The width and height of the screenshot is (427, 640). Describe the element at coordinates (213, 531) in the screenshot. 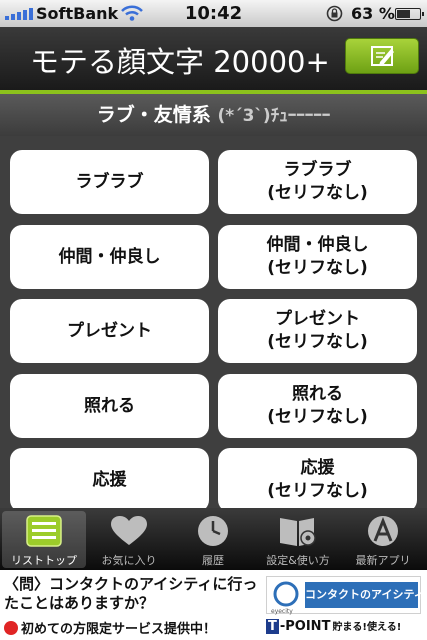

I see `clock-icon` at that location.